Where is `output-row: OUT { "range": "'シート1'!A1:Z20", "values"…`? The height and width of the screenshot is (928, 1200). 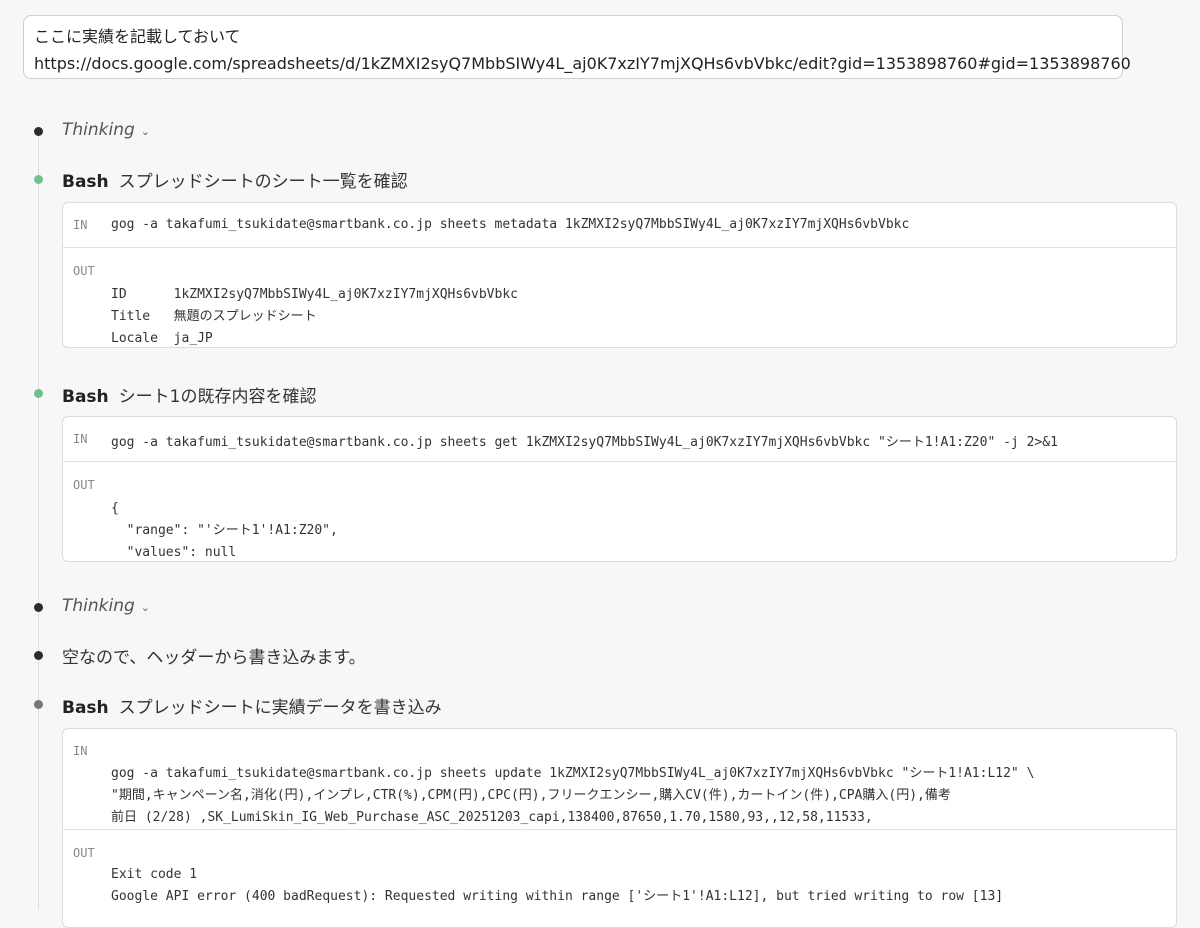 output-row: OUT { "range": "'シート1'!A1:Z20", "values"… is located at coordinates (619, 511).